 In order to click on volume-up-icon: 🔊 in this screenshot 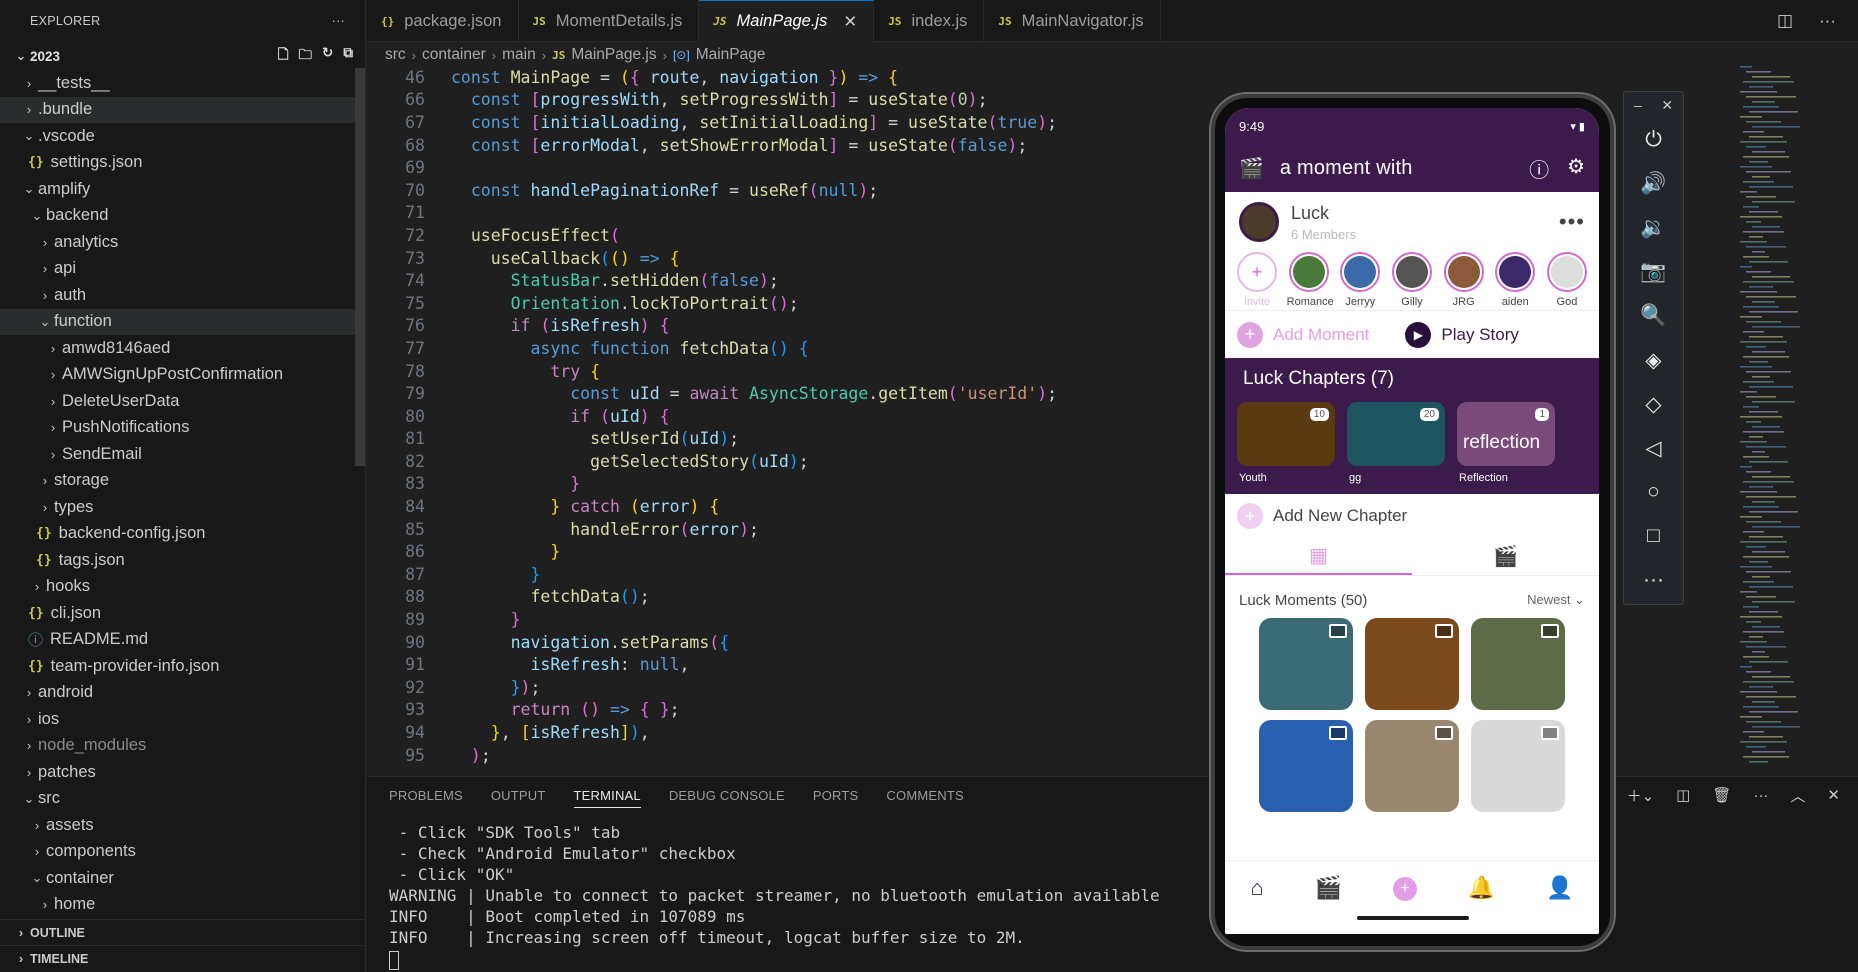, I will do `click(1653, 184)`.